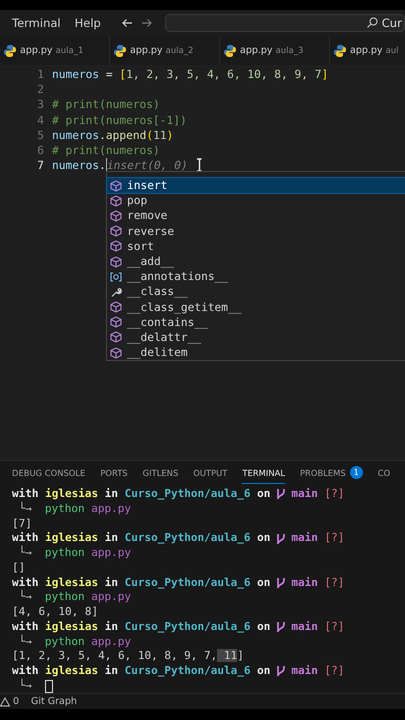  I want to click on suggestion-item: __add__, so click(256, 262).